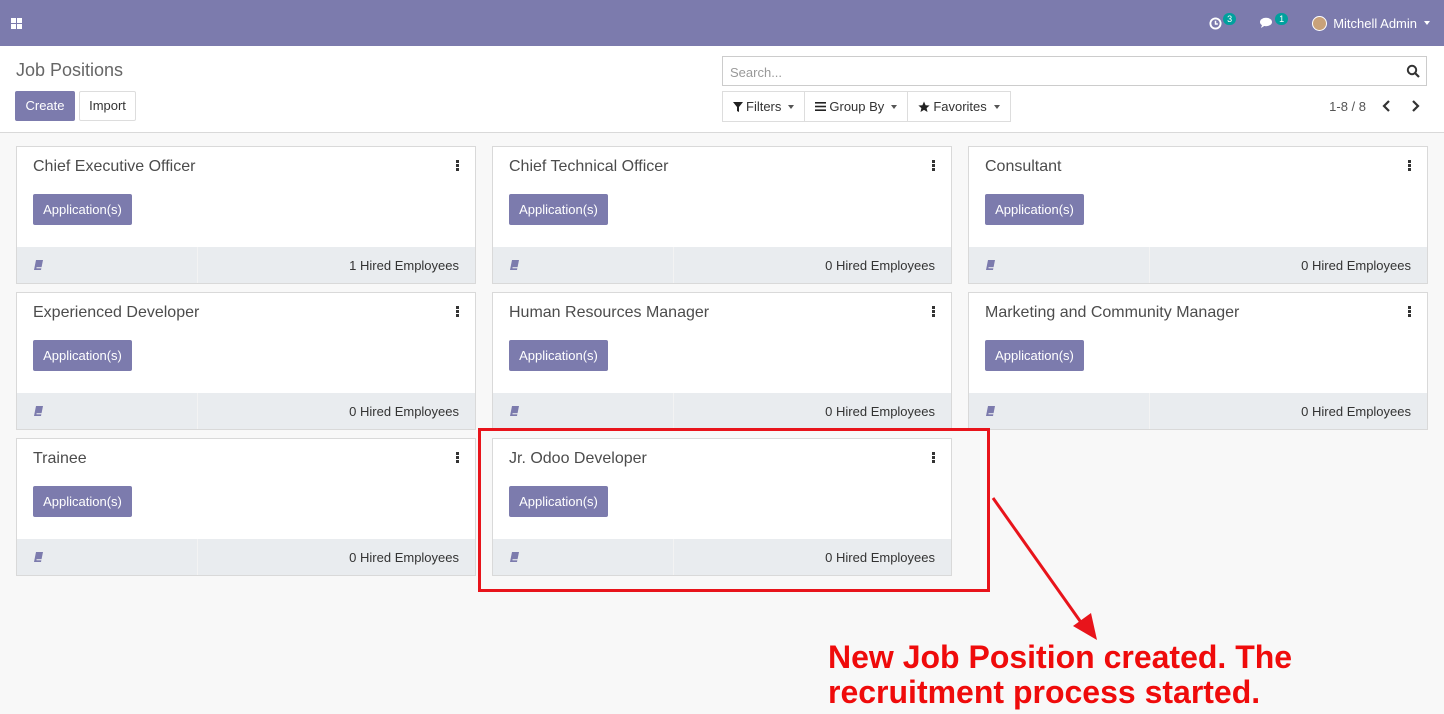 The width and height of the screenshot is (1444, 714). What do you see at coordinates (1413, 71) in the screenshot?
I see `search-icon` at bounding box center [1413, 71].